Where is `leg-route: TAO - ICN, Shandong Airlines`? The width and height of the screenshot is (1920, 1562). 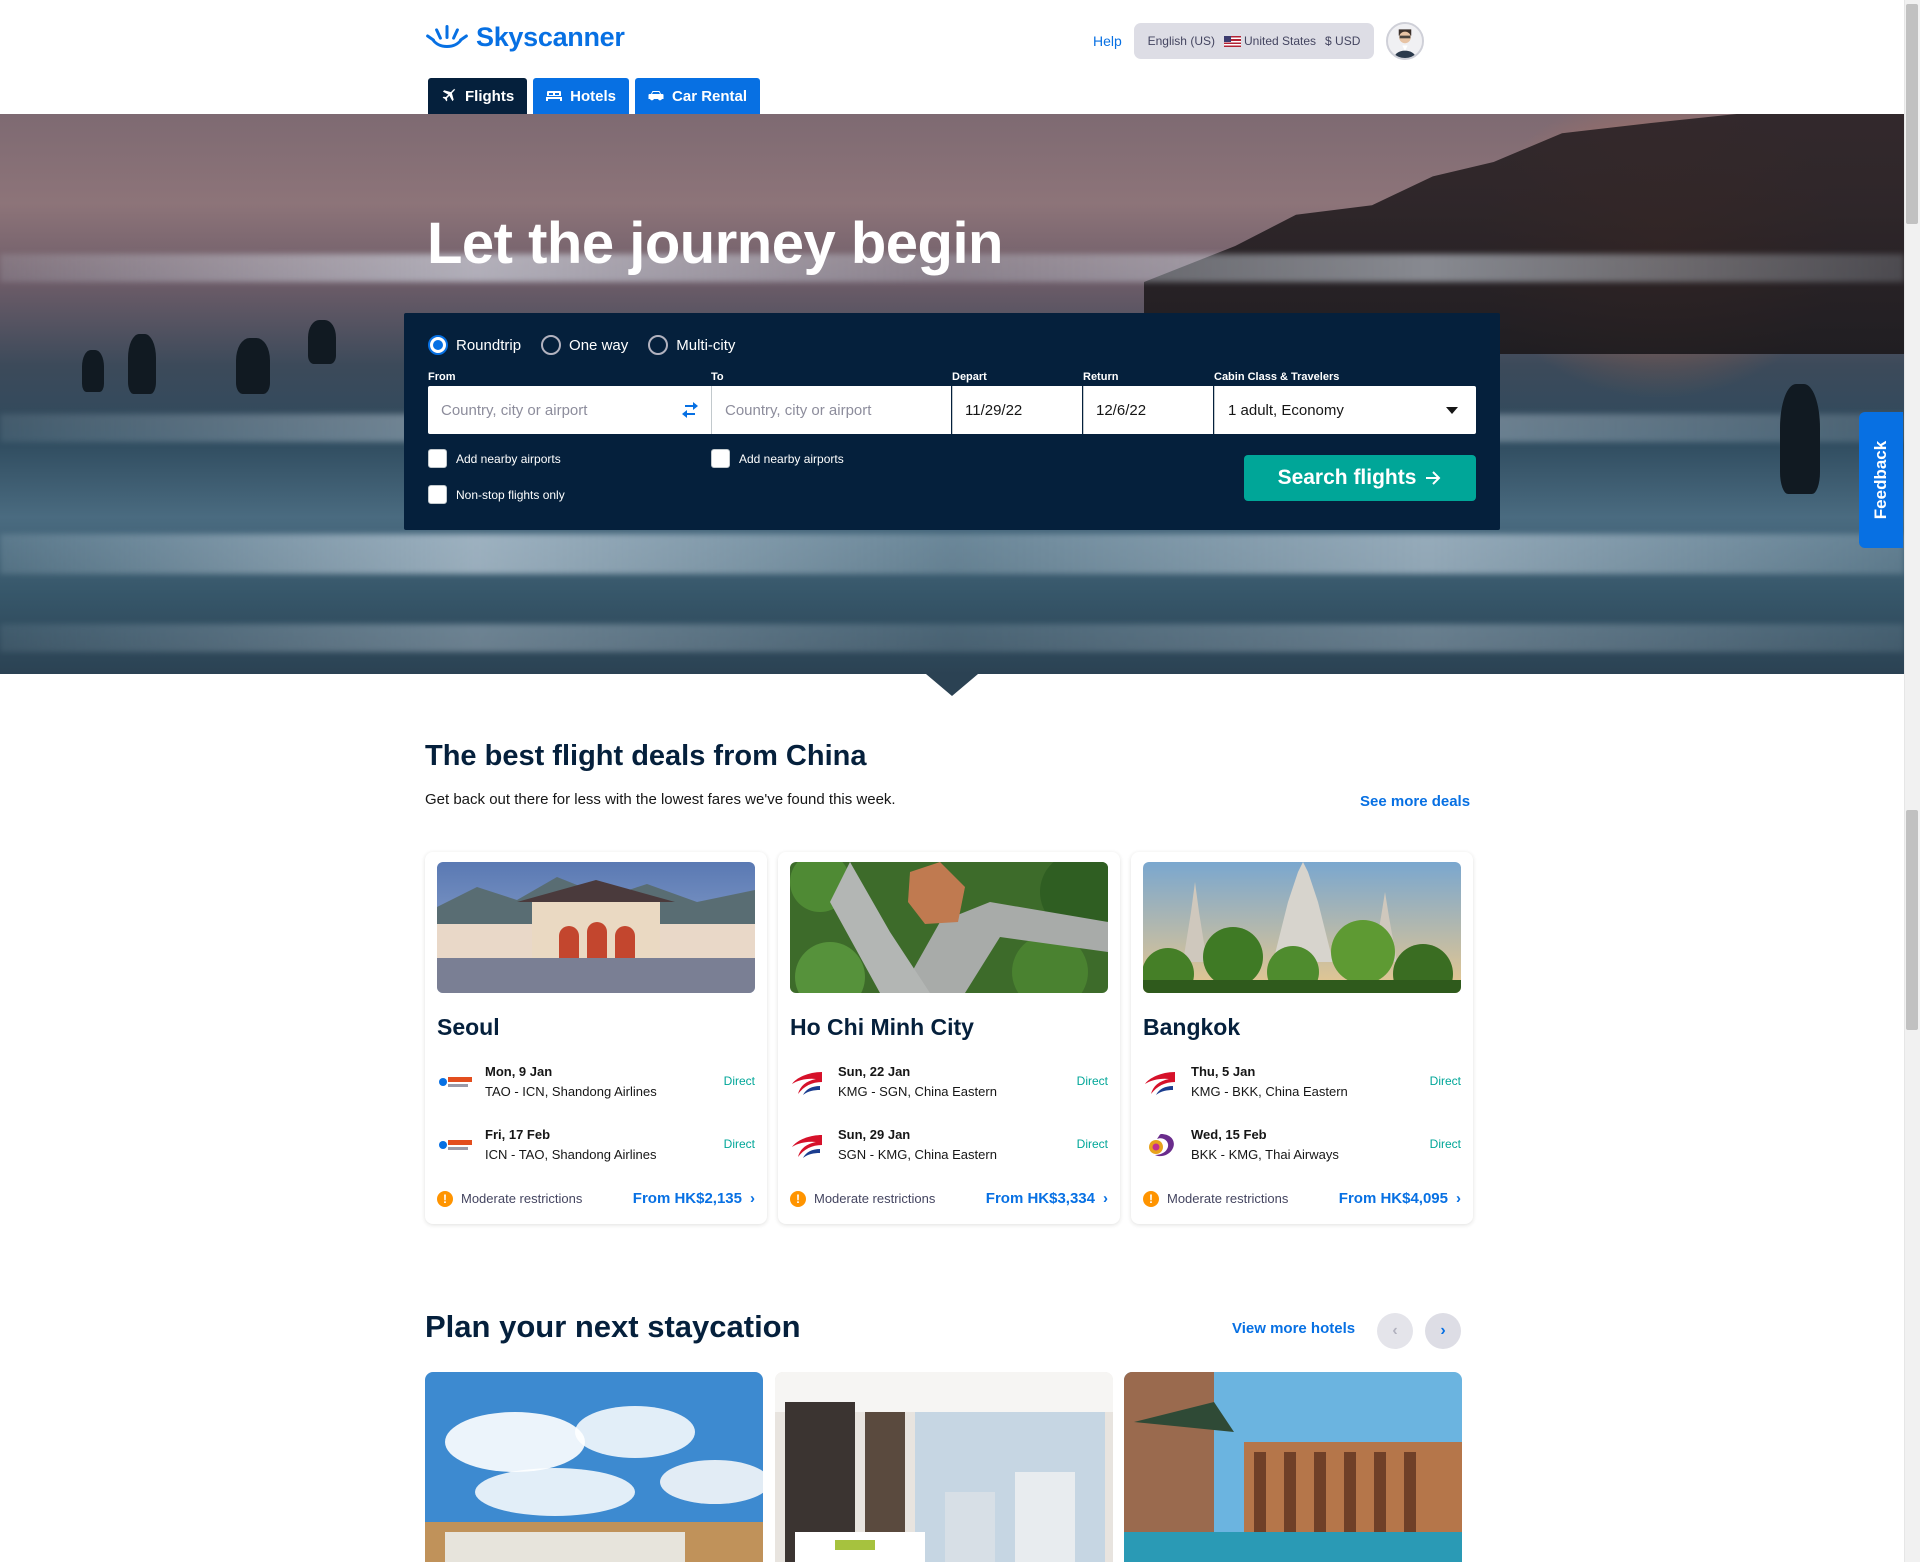
leg-route: TAO - ICN, Shandong Airlines is located at coordinates (571, 1091).